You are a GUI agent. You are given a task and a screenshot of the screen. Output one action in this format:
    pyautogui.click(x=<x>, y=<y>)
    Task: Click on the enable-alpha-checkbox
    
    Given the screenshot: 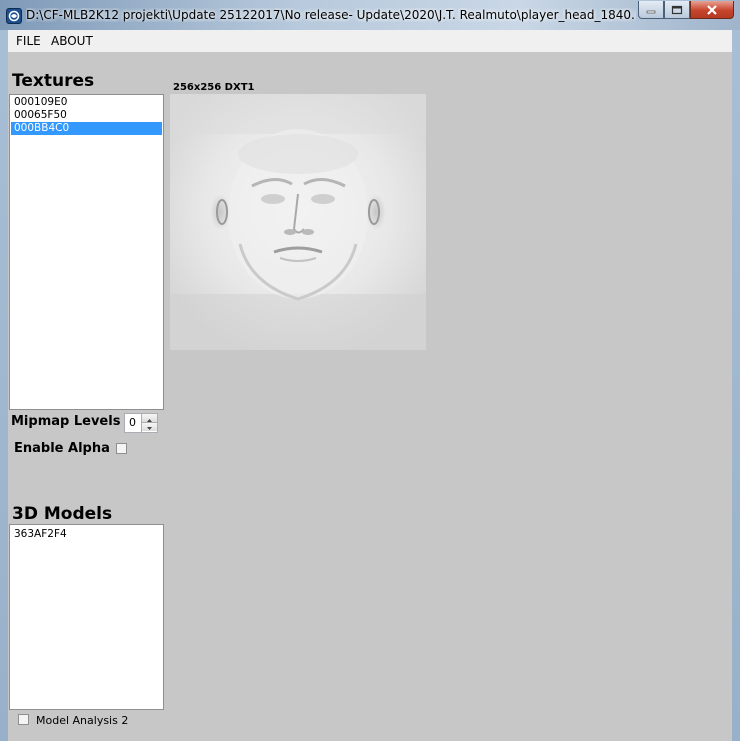 What is the action you would take?
    pyautogui.click(x=121, y=448)
    